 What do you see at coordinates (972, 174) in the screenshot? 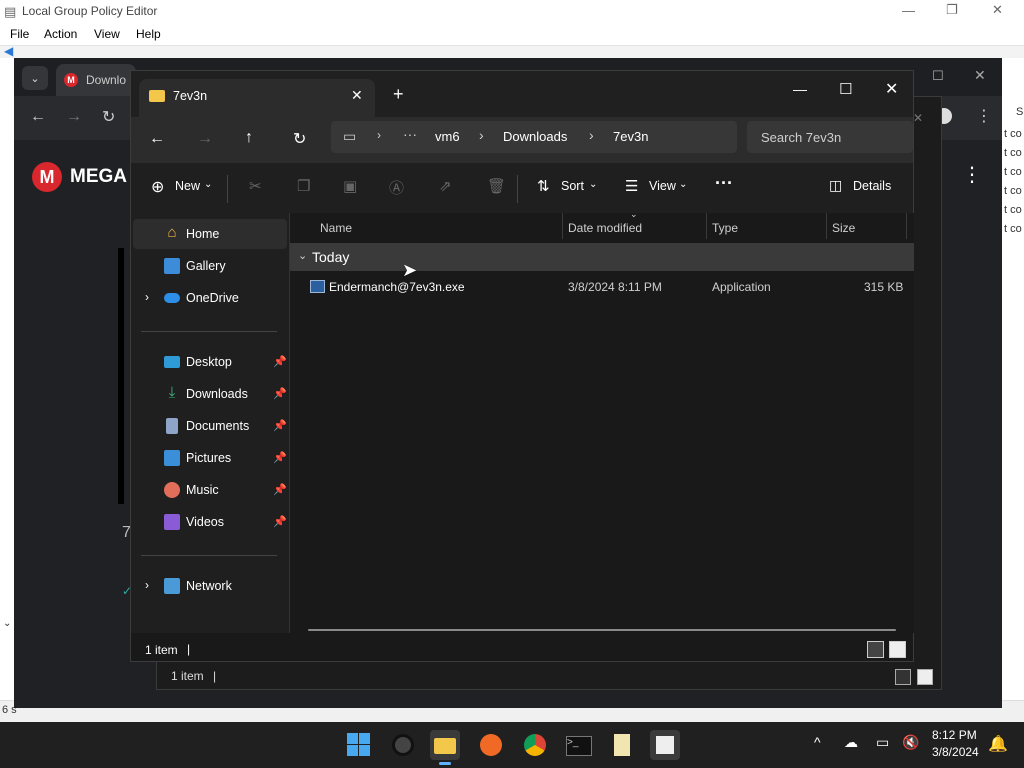
I see `mega-menu-icon: ⋮` at bounding box center [972, 174].